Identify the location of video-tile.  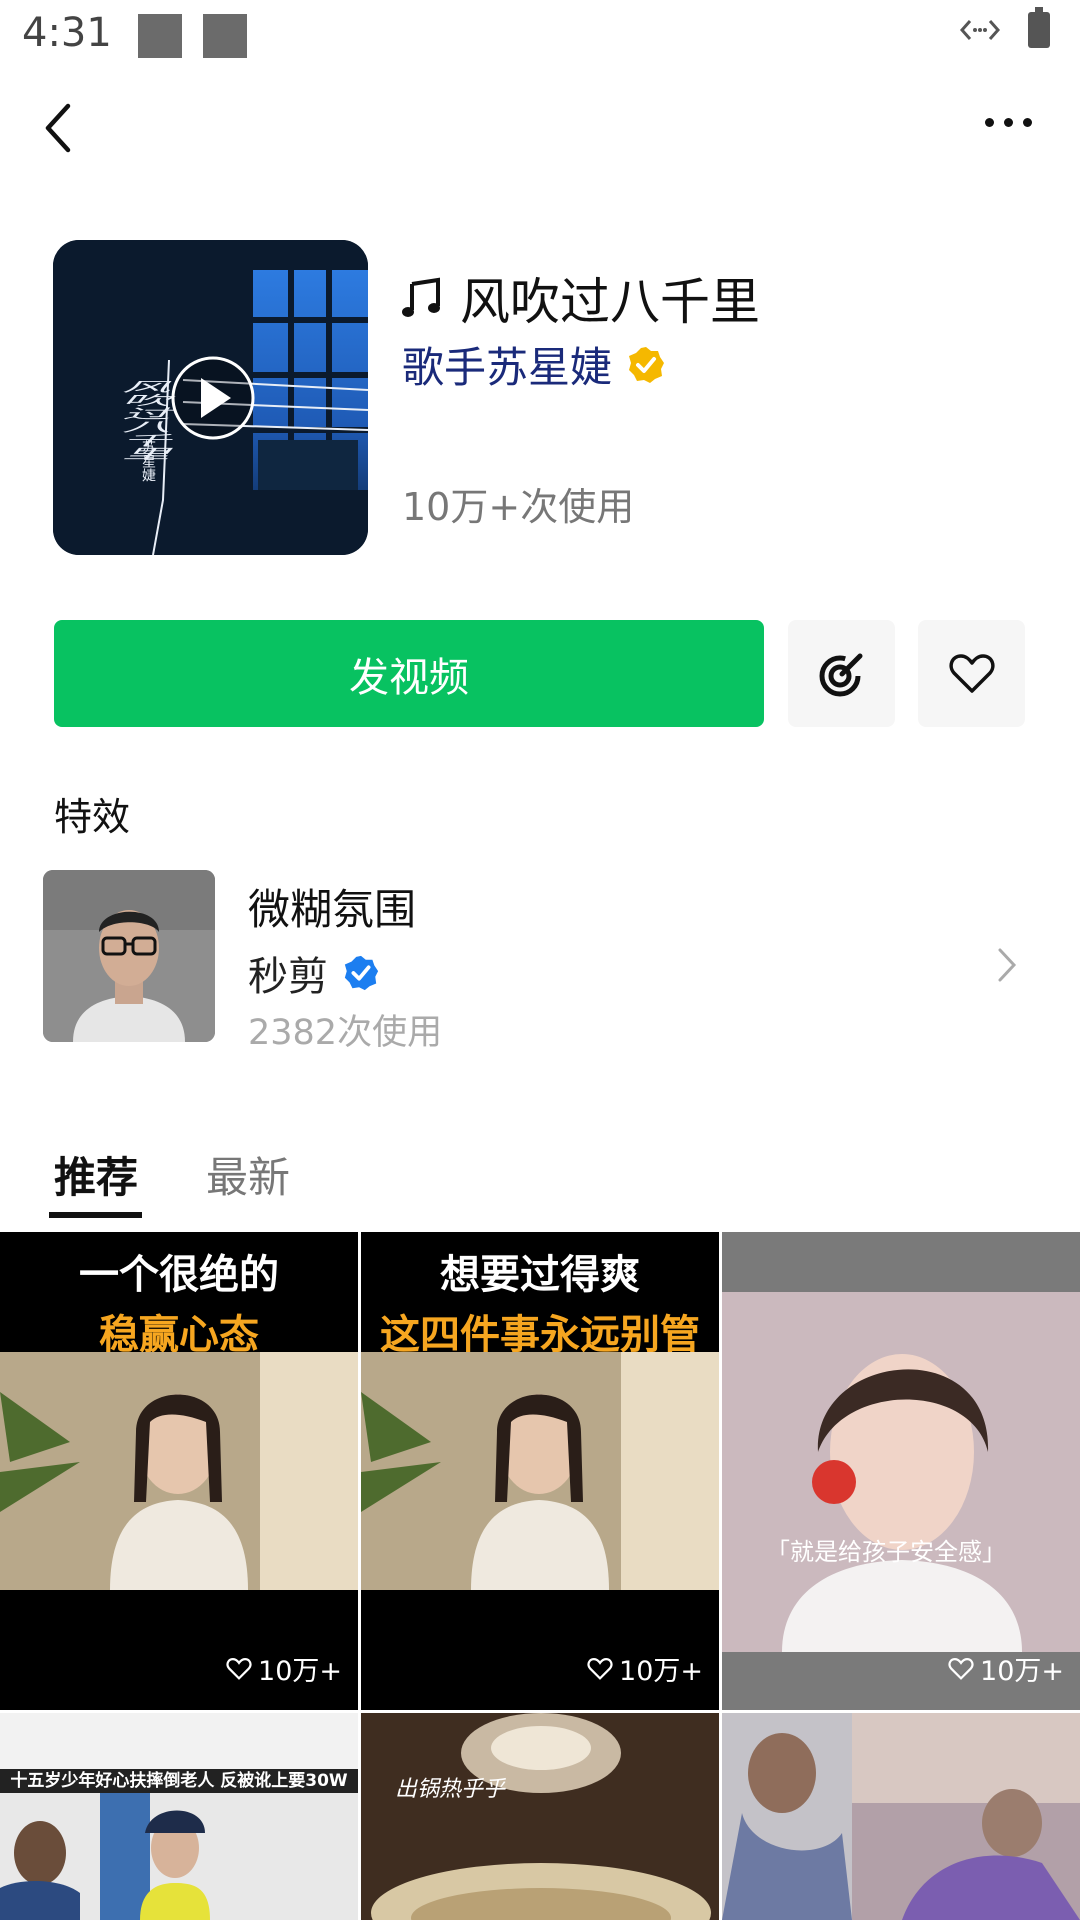
(901, 1816).